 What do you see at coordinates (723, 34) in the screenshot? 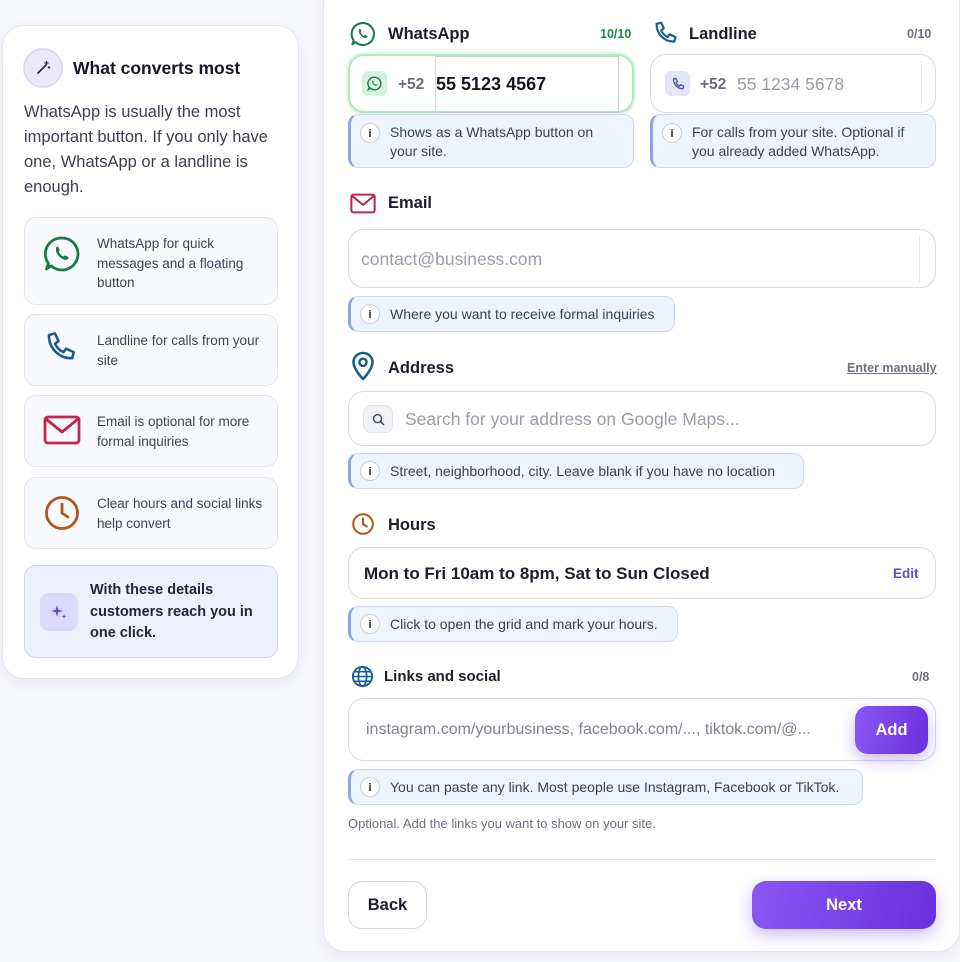
I see `landline-label: Landline` at bounding box center [723, 34].